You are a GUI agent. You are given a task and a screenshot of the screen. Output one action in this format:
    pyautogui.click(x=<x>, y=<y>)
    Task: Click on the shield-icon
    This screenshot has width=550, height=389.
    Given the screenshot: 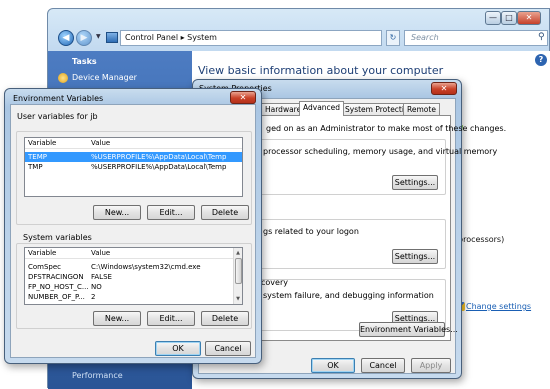 What is the action you would take?
    pyautogui.click(x=63, y=78)
    